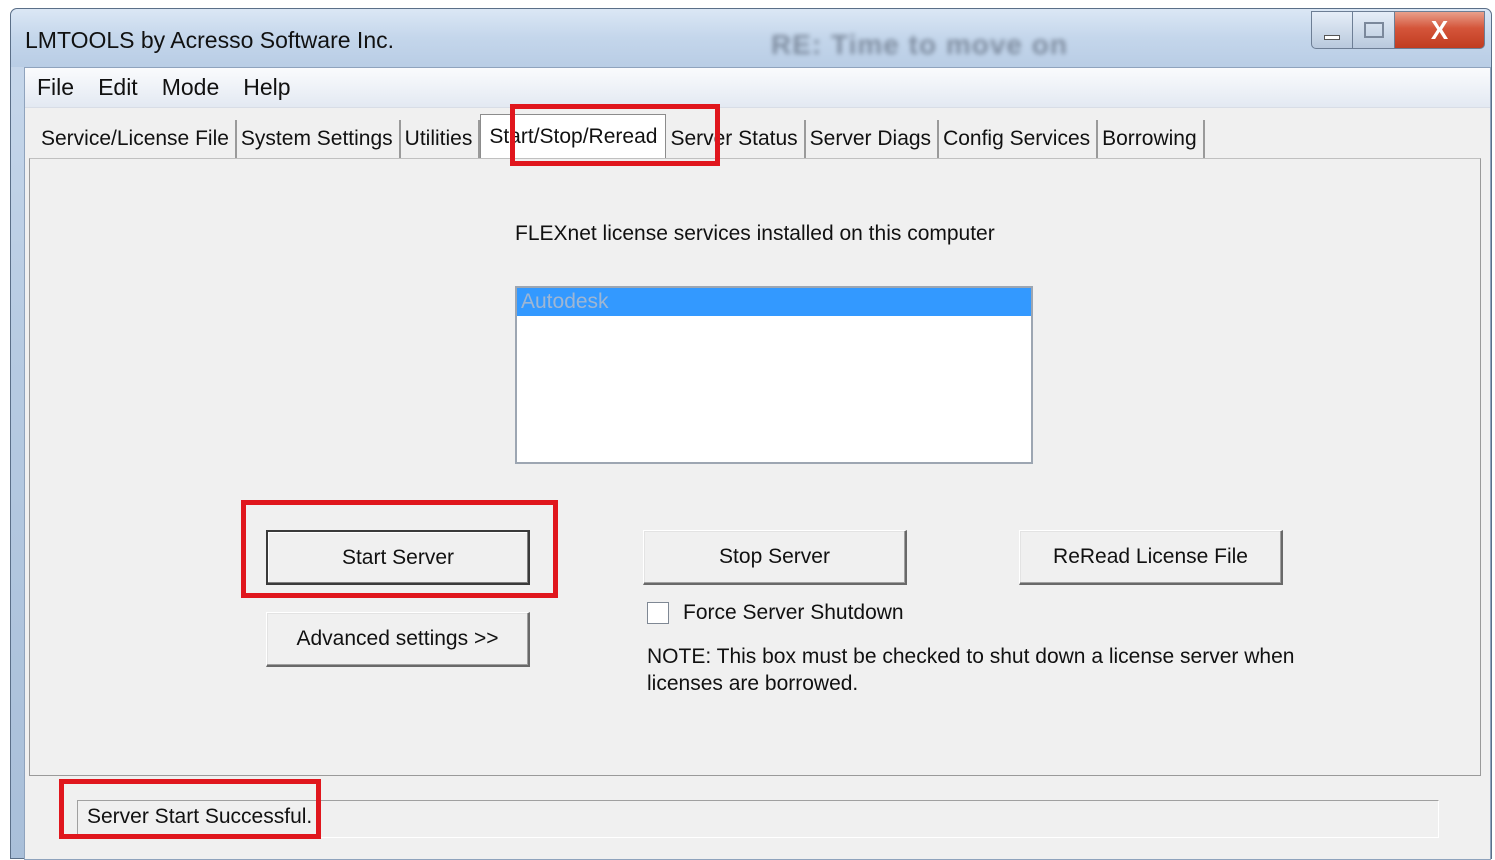  I want to click on window-controls: X, so click(1398, 30).